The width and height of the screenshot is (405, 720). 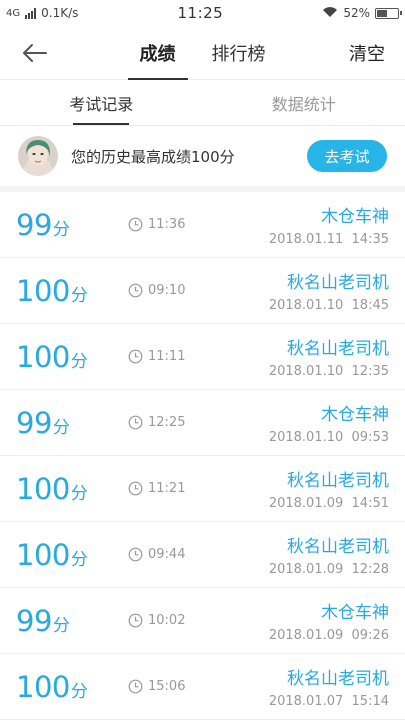 I want to click on record-info: 秋名山老司机 2018.01.10 12:35, so click(x=329, y=356).